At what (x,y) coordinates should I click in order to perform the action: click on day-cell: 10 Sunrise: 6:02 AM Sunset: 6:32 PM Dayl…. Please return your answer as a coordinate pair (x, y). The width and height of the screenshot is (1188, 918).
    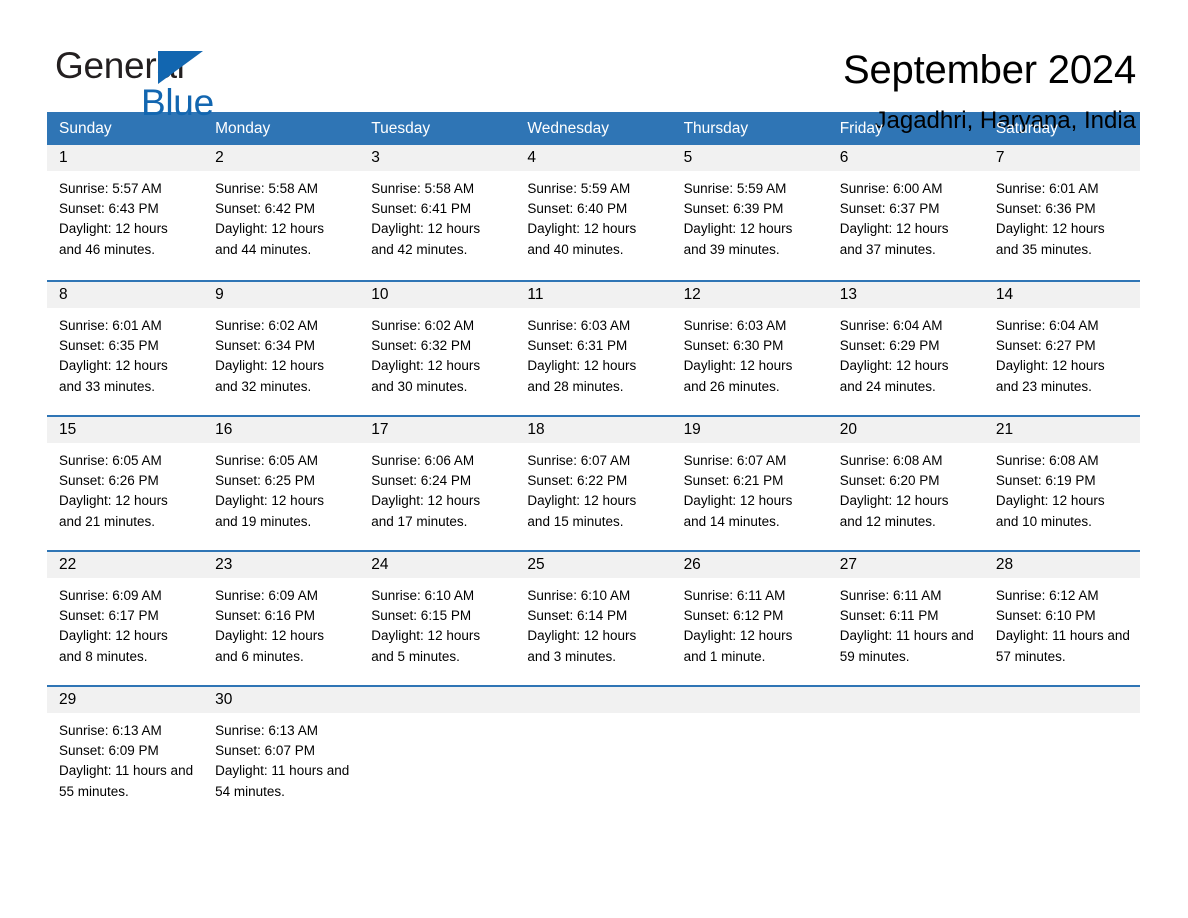
    Looking at the image, I should click on (437, 348).